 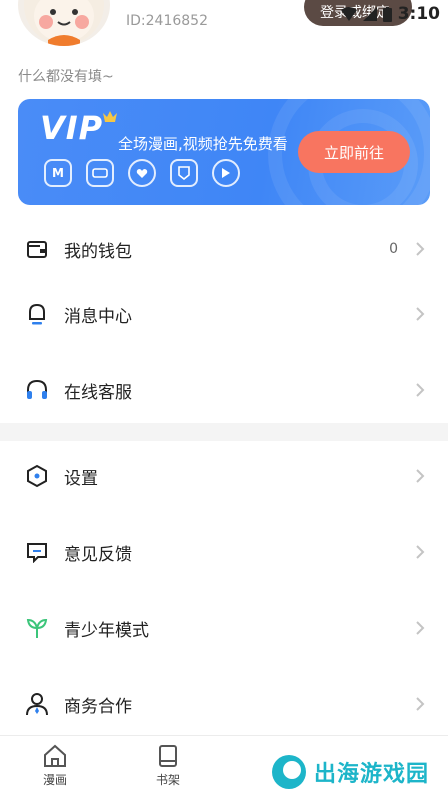 I want to click on video-ad-icon, so click(x=100, y=173).